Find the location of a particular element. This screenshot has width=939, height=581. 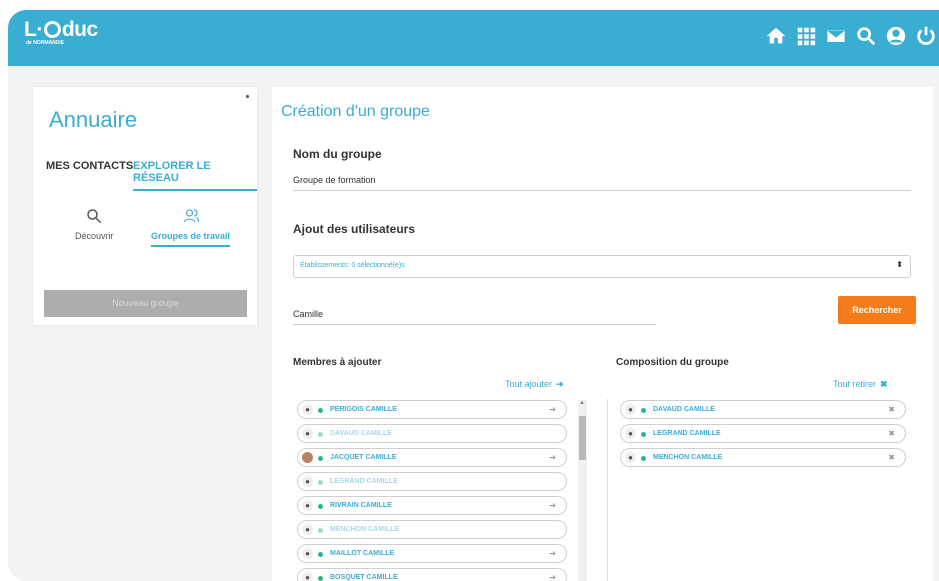

list-item: JACQUET CAMILLE ➔ is located at coordinates (432, 457).